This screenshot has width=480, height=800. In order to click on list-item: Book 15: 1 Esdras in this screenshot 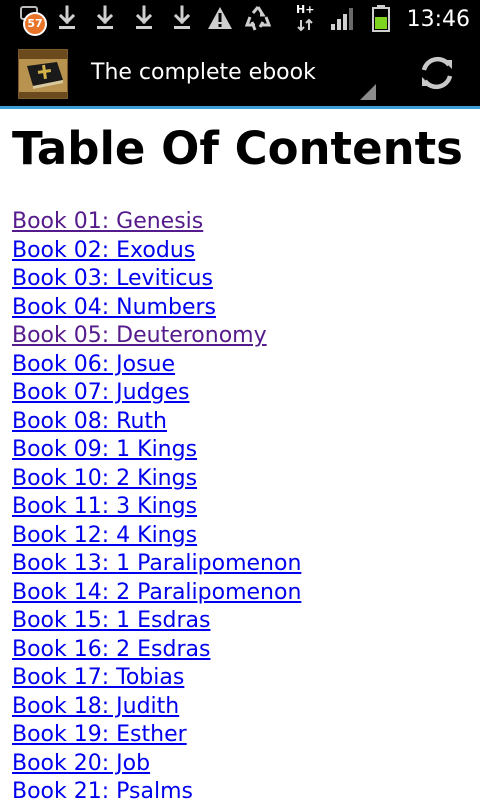, I will do `click(156, 621)`.